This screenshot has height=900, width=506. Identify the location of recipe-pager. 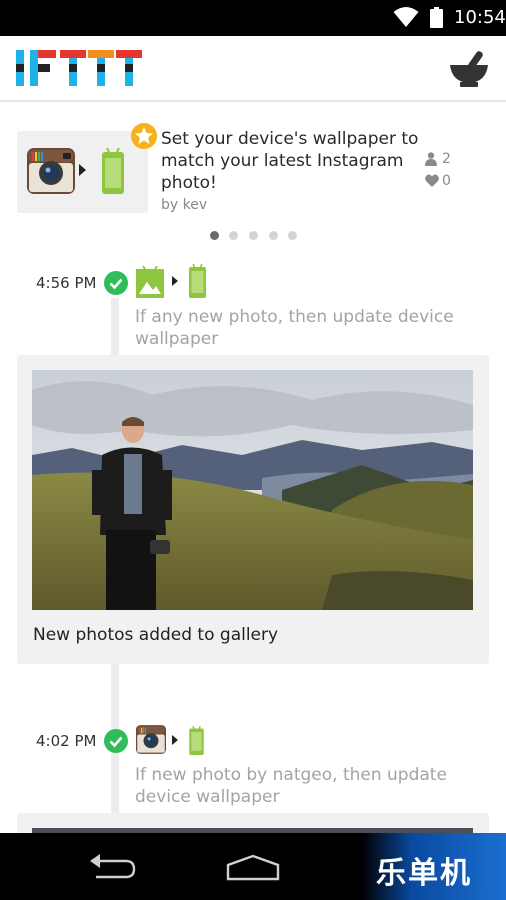
(254, 236).